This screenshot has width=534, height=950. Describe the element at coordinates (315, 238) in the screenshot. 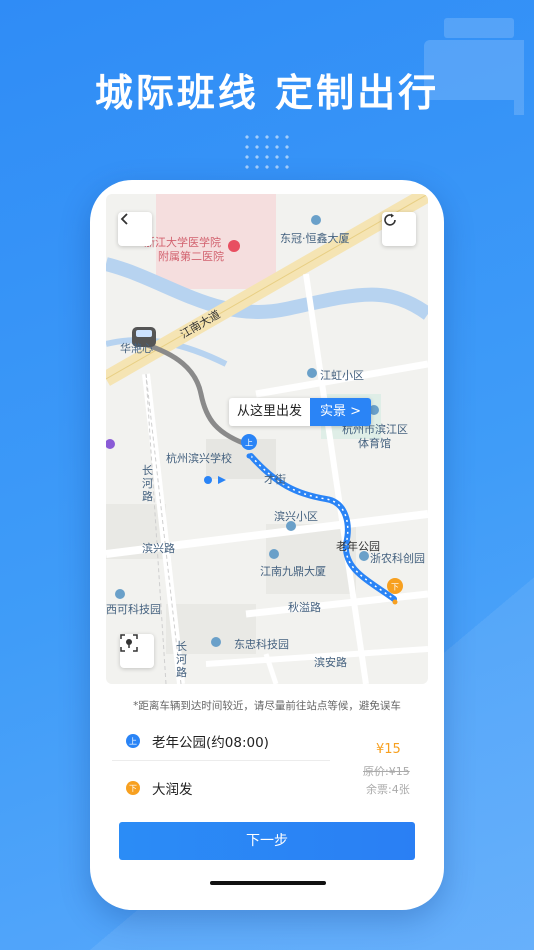

I see `map-label-dongguan: 东冠·恒鑫大厦` at that location.